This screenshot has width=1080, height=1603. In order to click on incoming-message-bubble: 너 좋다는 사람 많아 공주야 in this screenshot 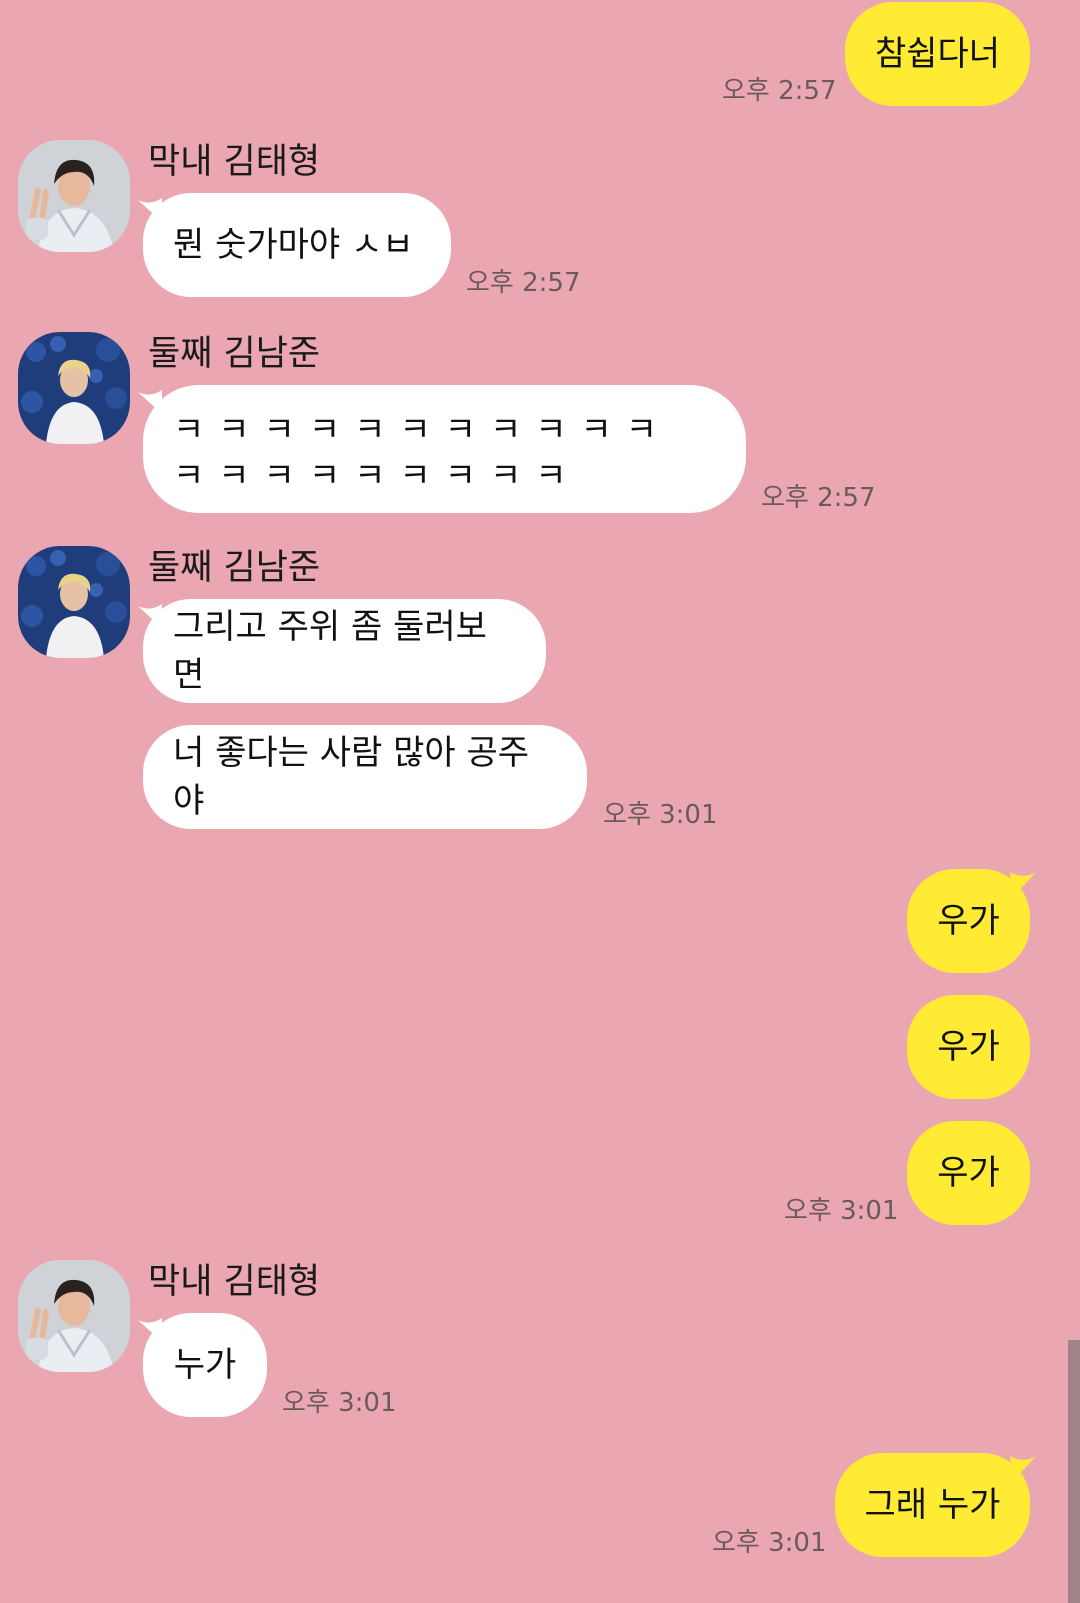, I will do `click(365, 777)`.